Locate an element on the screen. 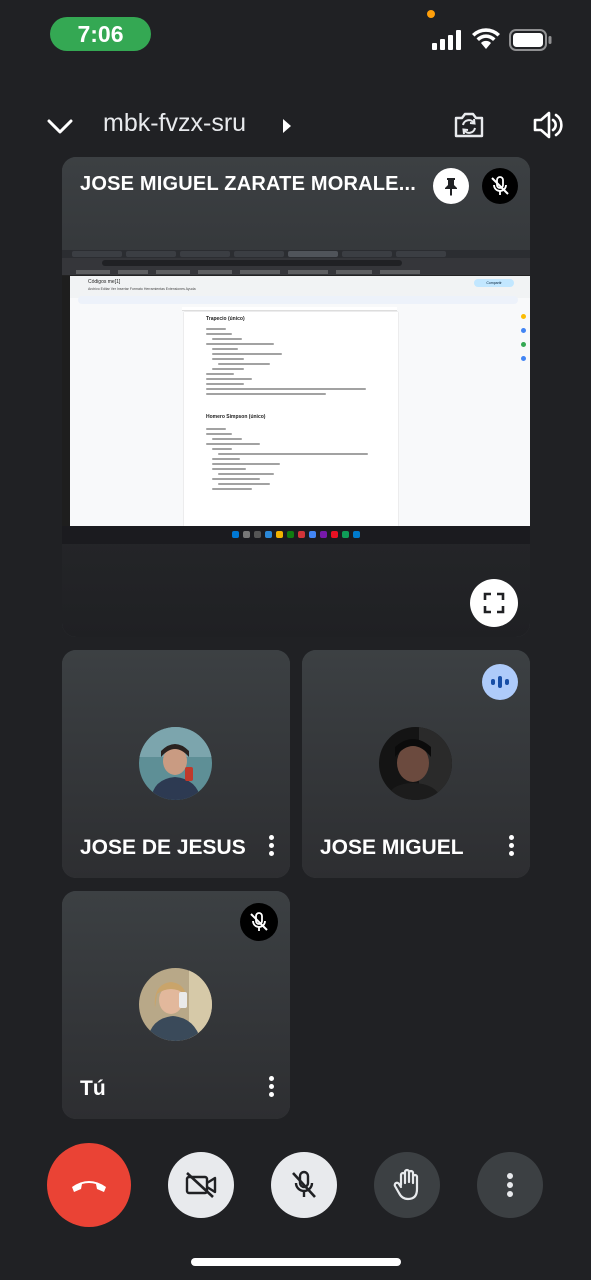 The height and width of the screenshot is (1280, 591). fullscreen-icon is located at coordinates (494, 603).